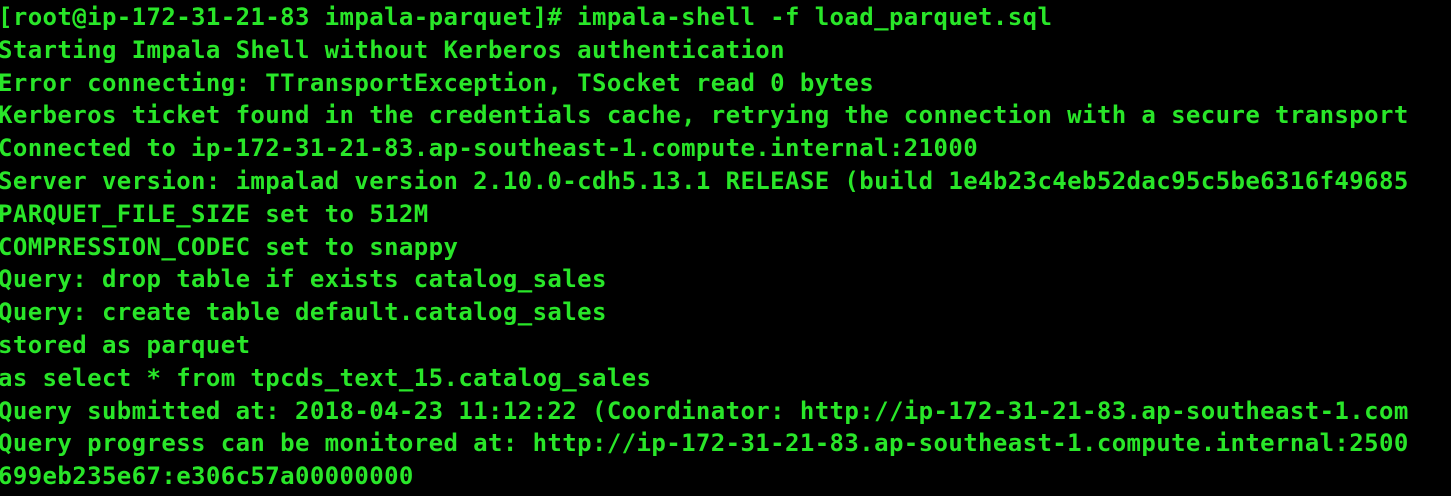 The width and height of the screenshot is (1451, 496). Describe the element at coordinates (214, 213) in the screenshot. I see `terminal-line: PARQUET_FILE_SIZE set to 512M` at that location.